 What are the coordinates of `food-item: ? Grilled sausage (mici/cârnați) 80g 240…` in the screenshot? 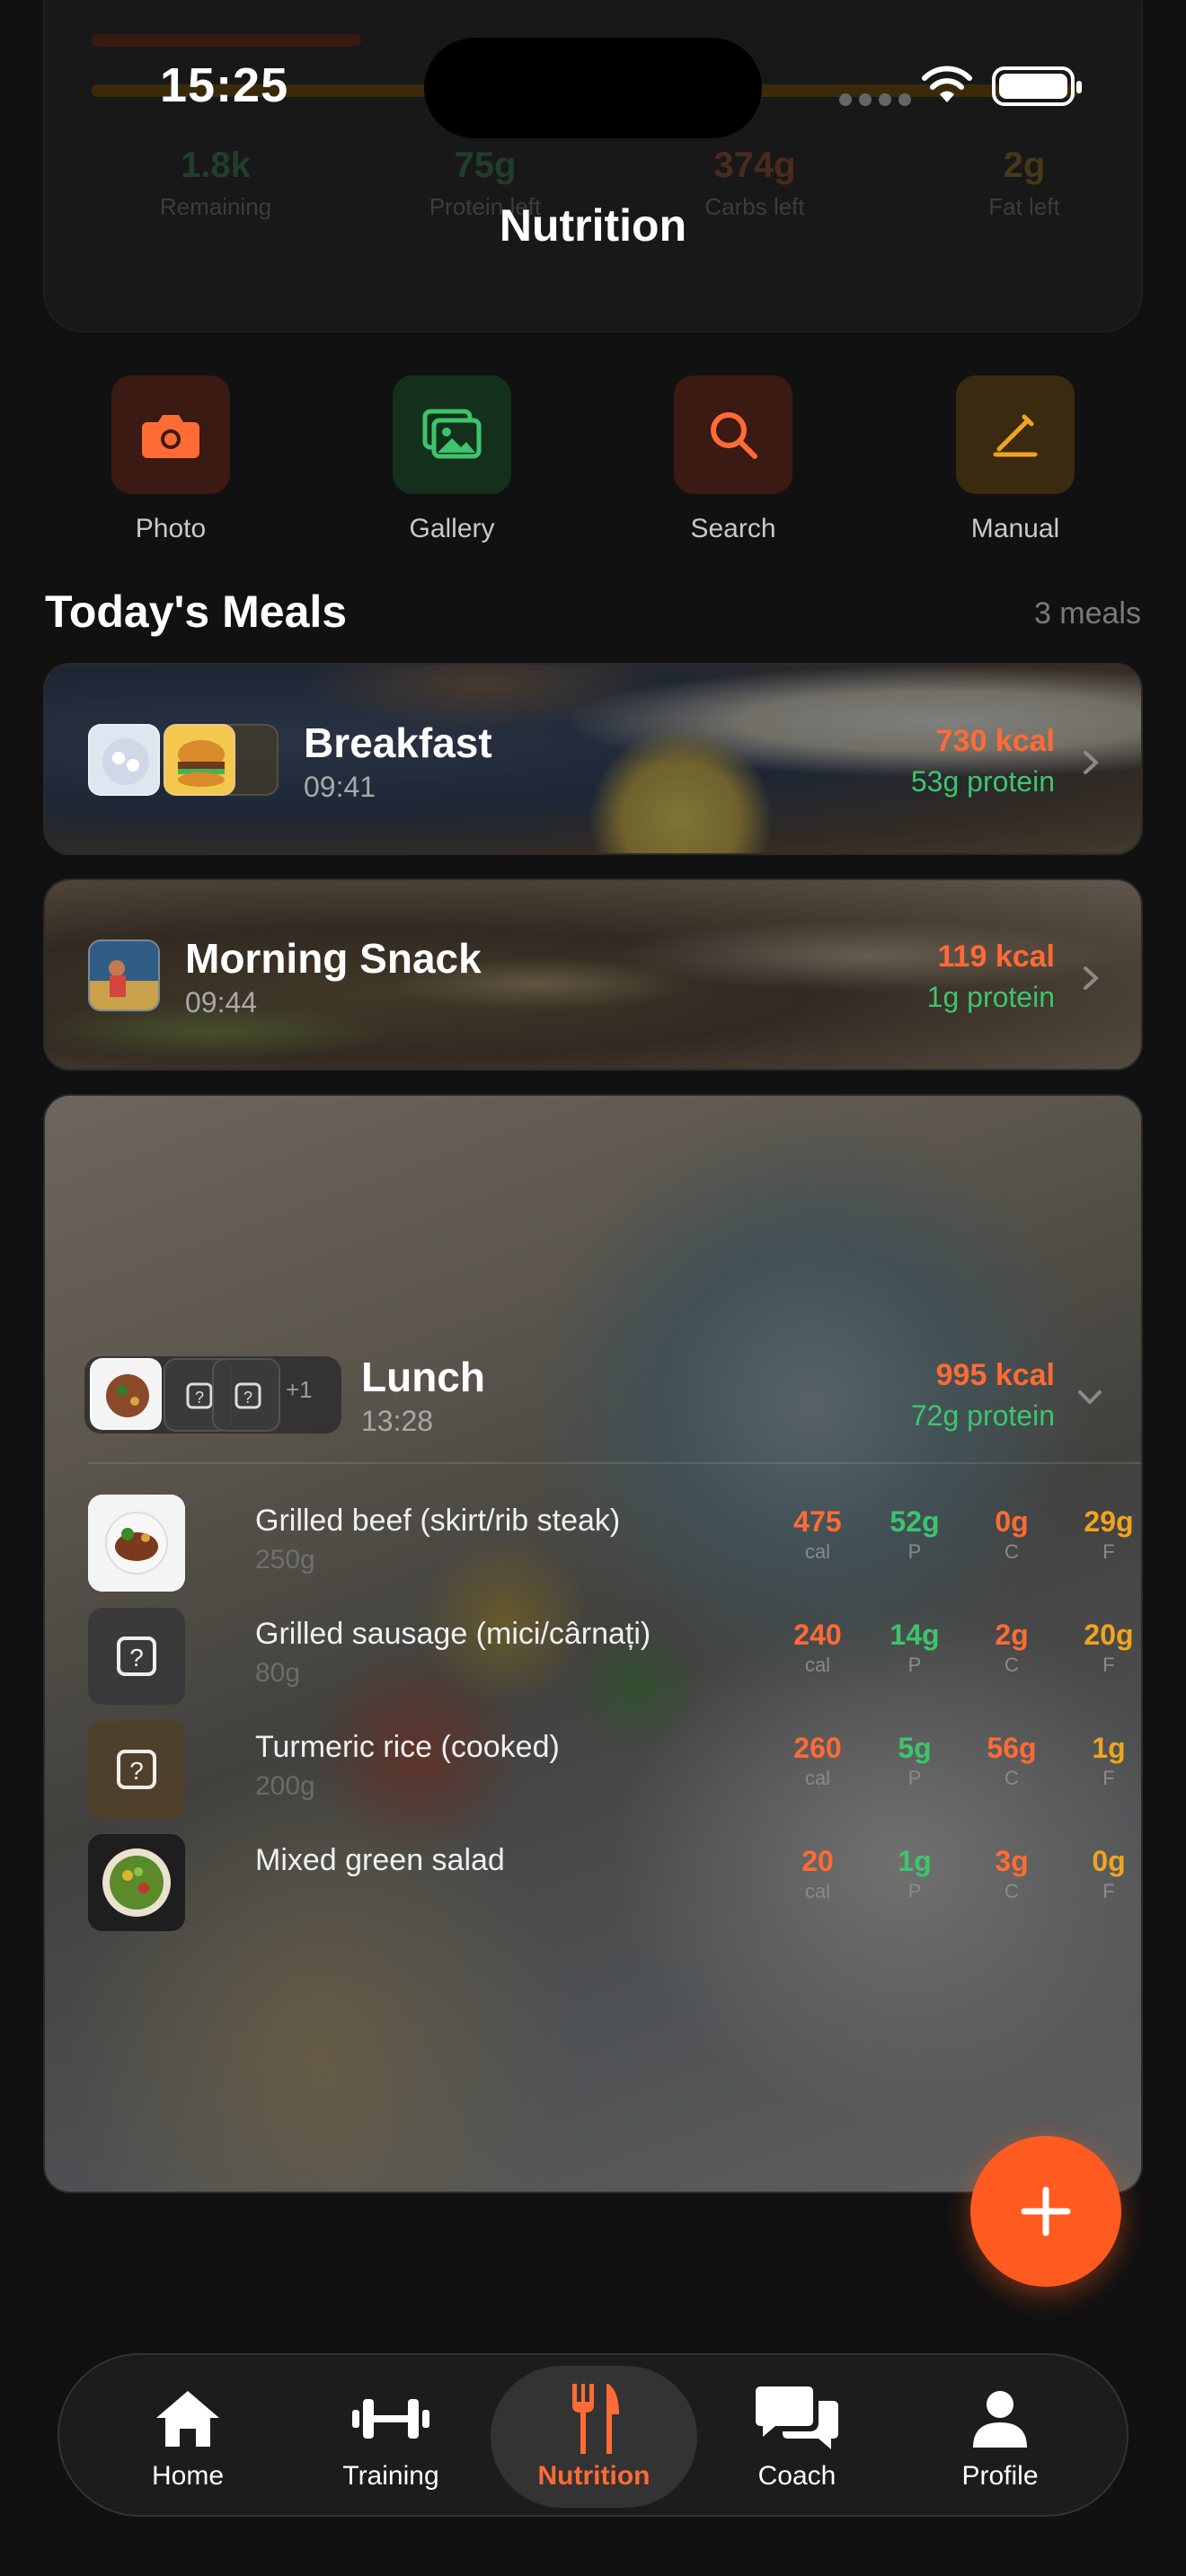 It's located at (614, 1657).